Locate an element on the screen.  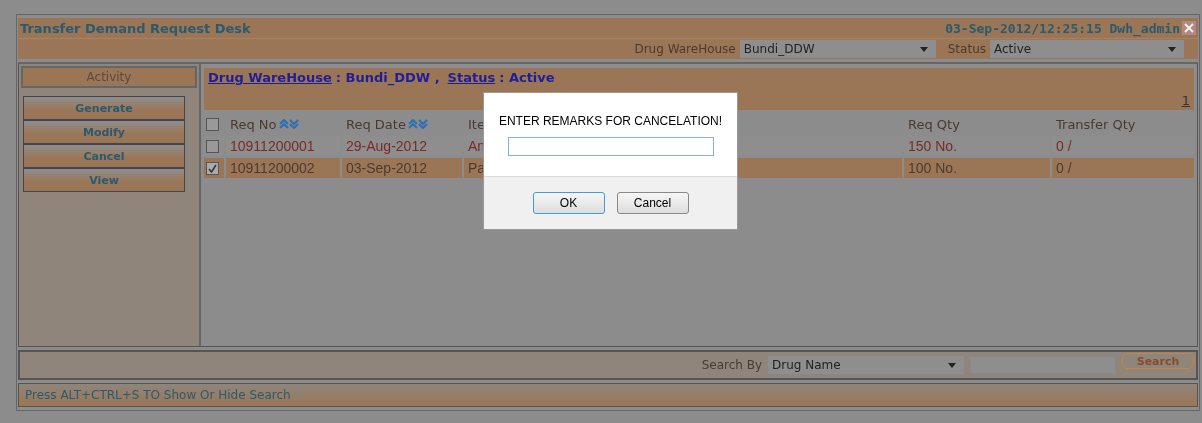
search-button: Search is located at coordinates (1158, 361).